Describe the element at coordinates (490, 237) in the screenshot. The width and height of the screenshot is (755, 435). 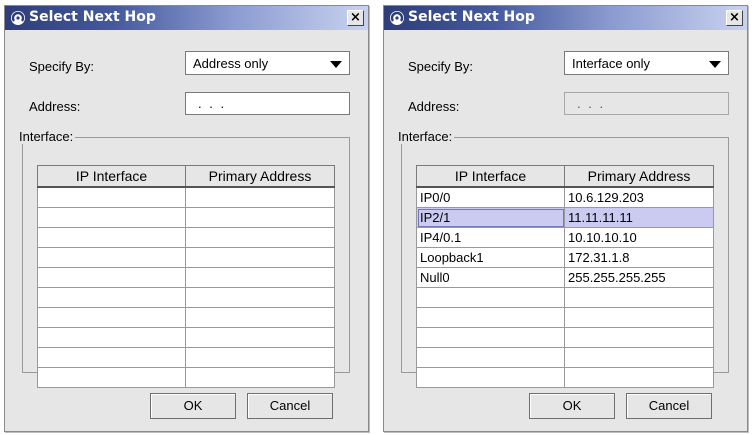
I see `ip-interface-cell: IP4/0.1` at that location.